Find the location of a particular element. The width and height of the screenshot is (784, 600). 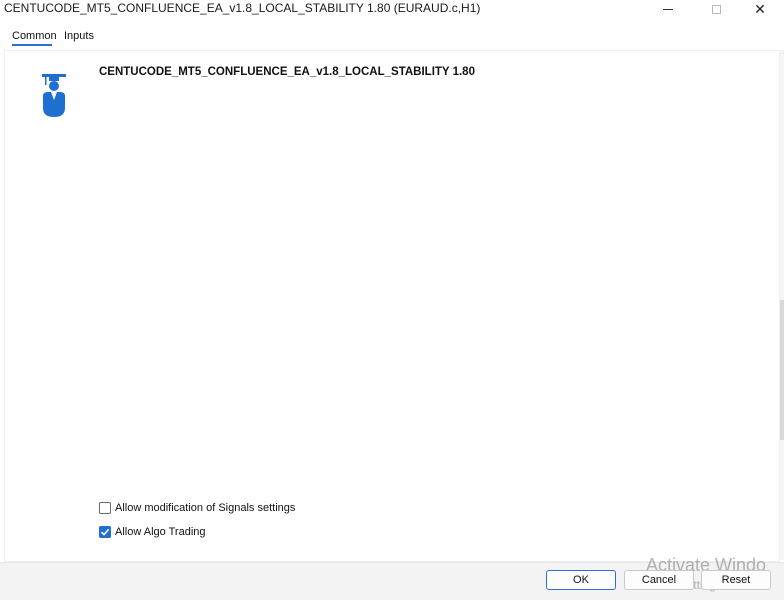

expert-advisor-icon is located at coordinates (54, 95).